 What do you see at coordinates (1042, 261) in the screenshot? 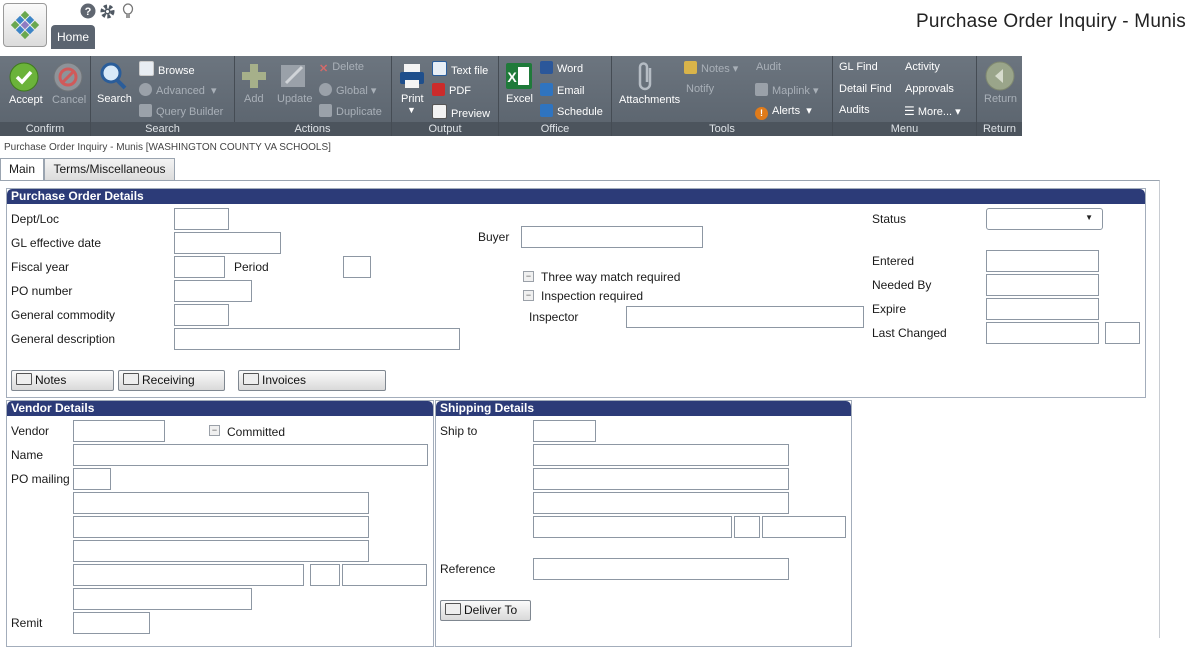
I see `entered-field` at bounding box center [1042, 261].